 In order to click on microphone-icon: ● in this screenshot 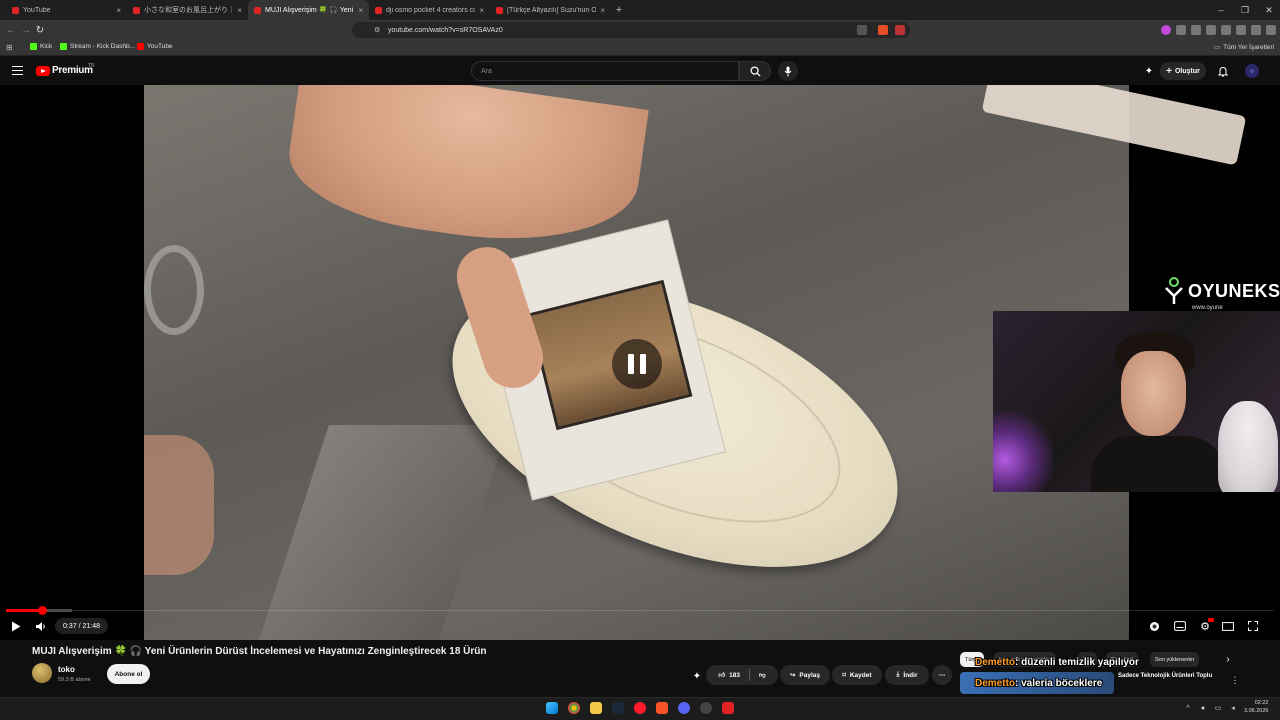, I will do `click(1203, 708)`.